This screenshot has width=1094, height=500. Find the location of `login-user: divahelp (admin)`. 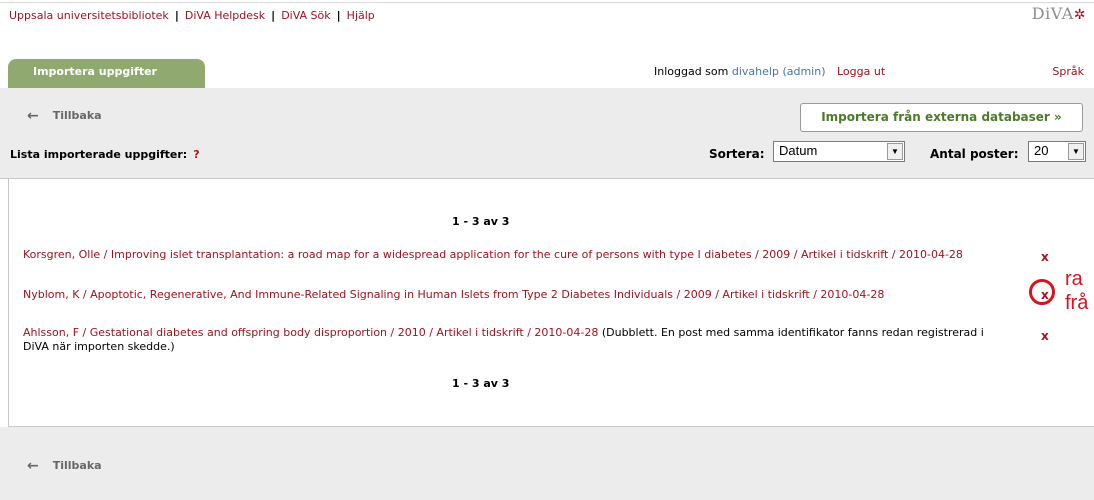

login-user: divahelp (admin) is located at coordinates (778, 71).